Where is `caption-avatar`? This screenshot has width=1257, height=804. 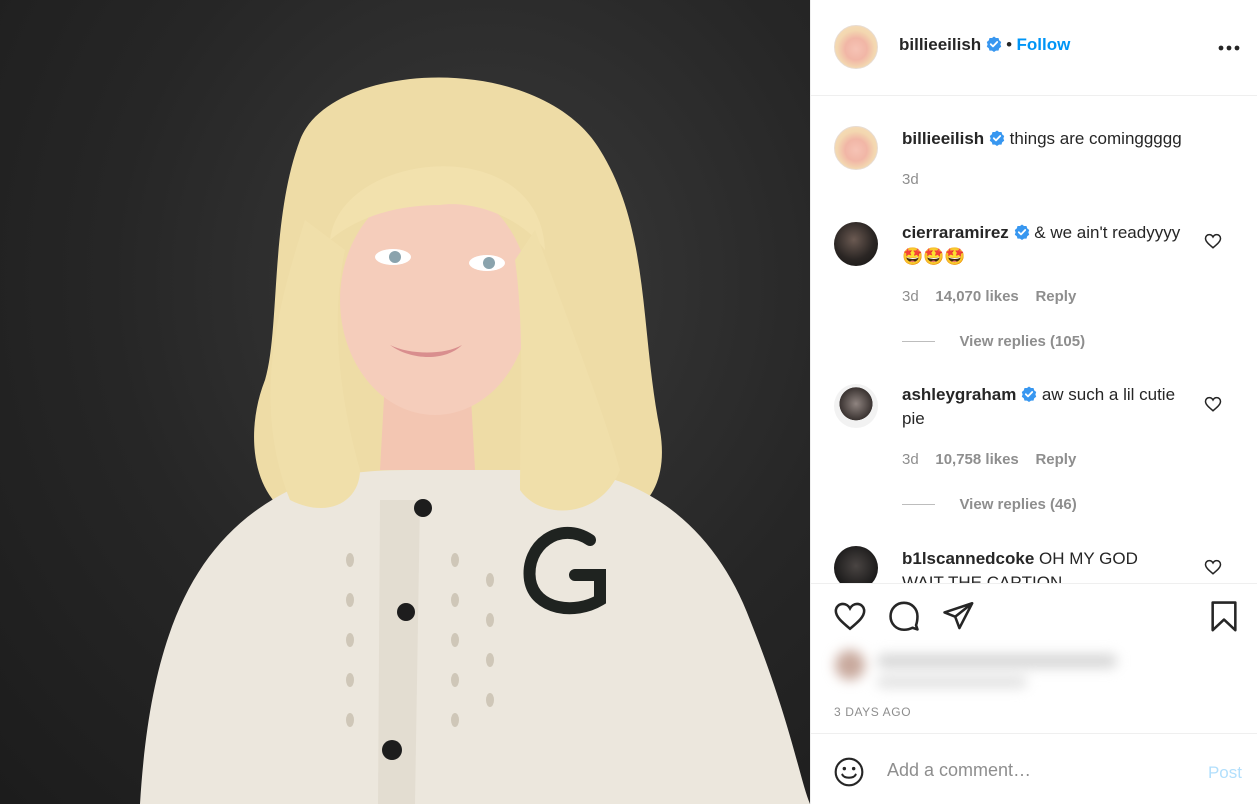
caption-avatar is located at coordinates (856, 148).